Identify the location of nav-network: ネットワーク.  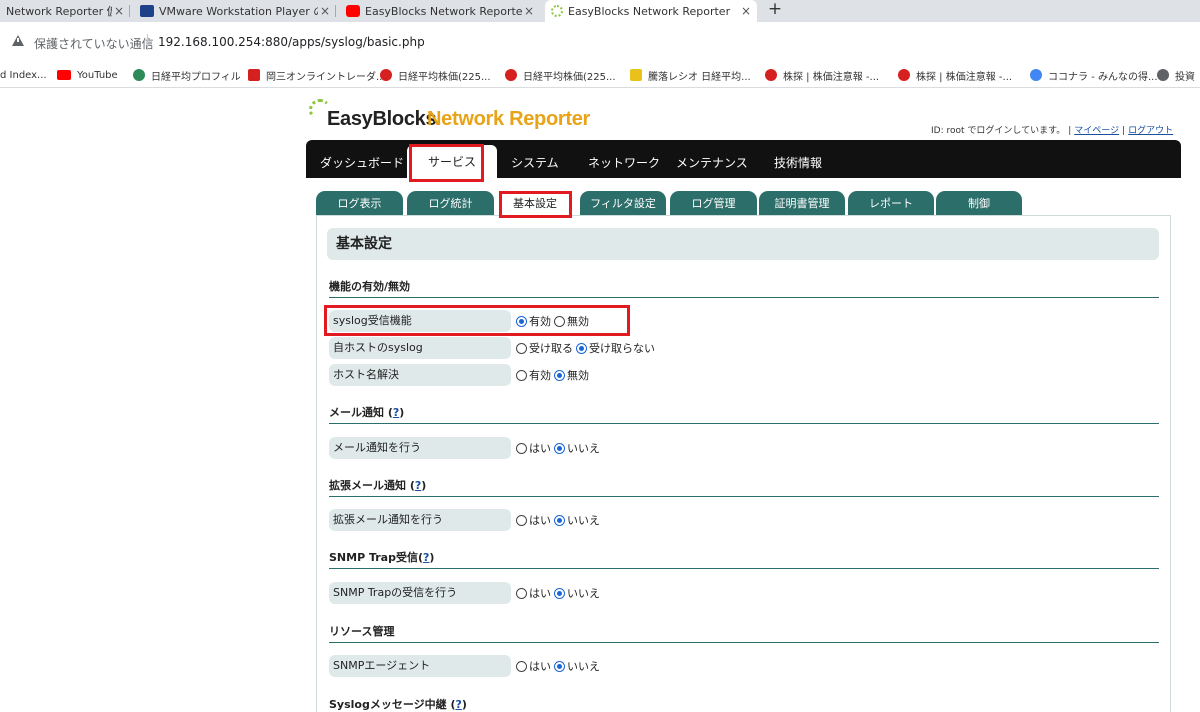
(624, 162).